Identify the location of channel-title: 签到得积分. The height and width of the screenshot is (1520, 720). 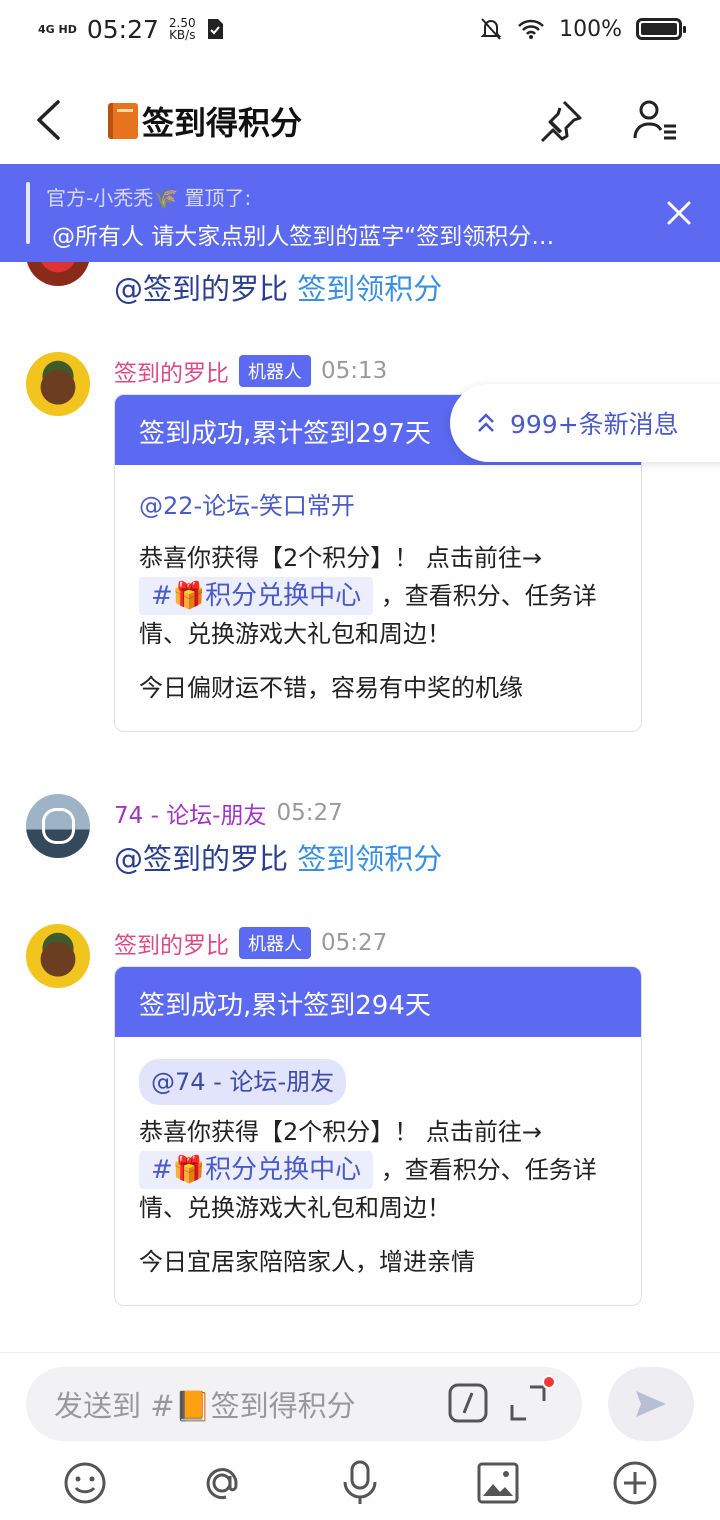
(205, 121).